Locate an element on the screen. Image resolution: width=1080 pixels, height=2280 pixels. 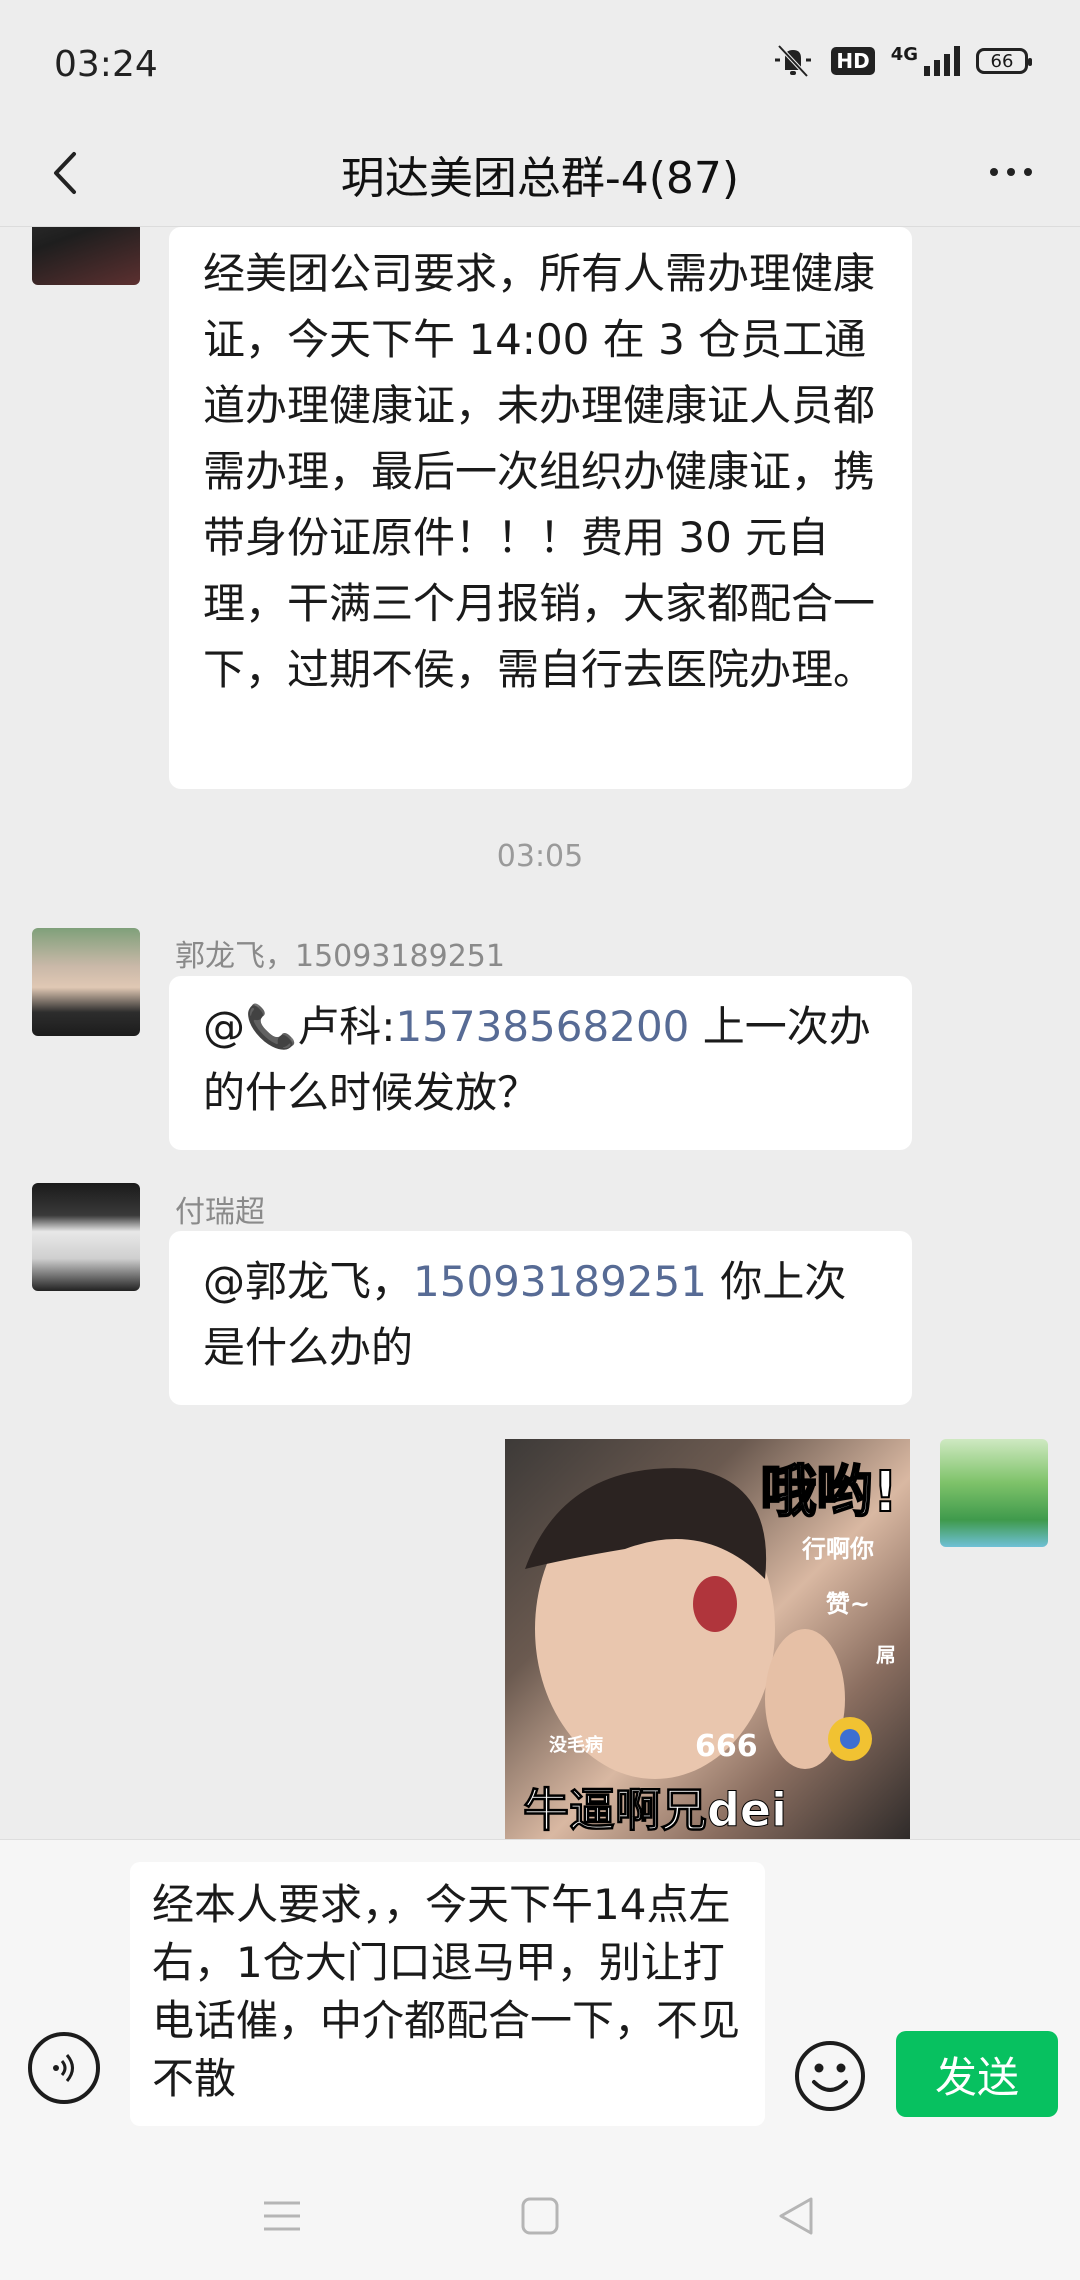
battery-level: 66 is located at coordinates (1002, 61).